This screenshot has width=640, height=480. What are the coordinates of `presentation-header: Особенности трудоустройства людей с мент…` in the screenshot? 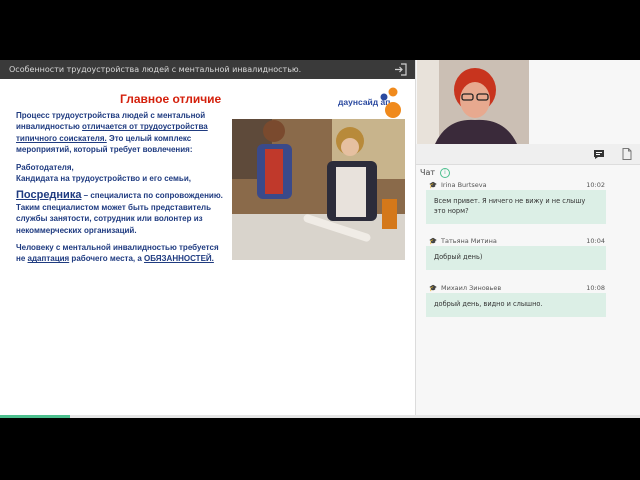 It's located at (207, 69).